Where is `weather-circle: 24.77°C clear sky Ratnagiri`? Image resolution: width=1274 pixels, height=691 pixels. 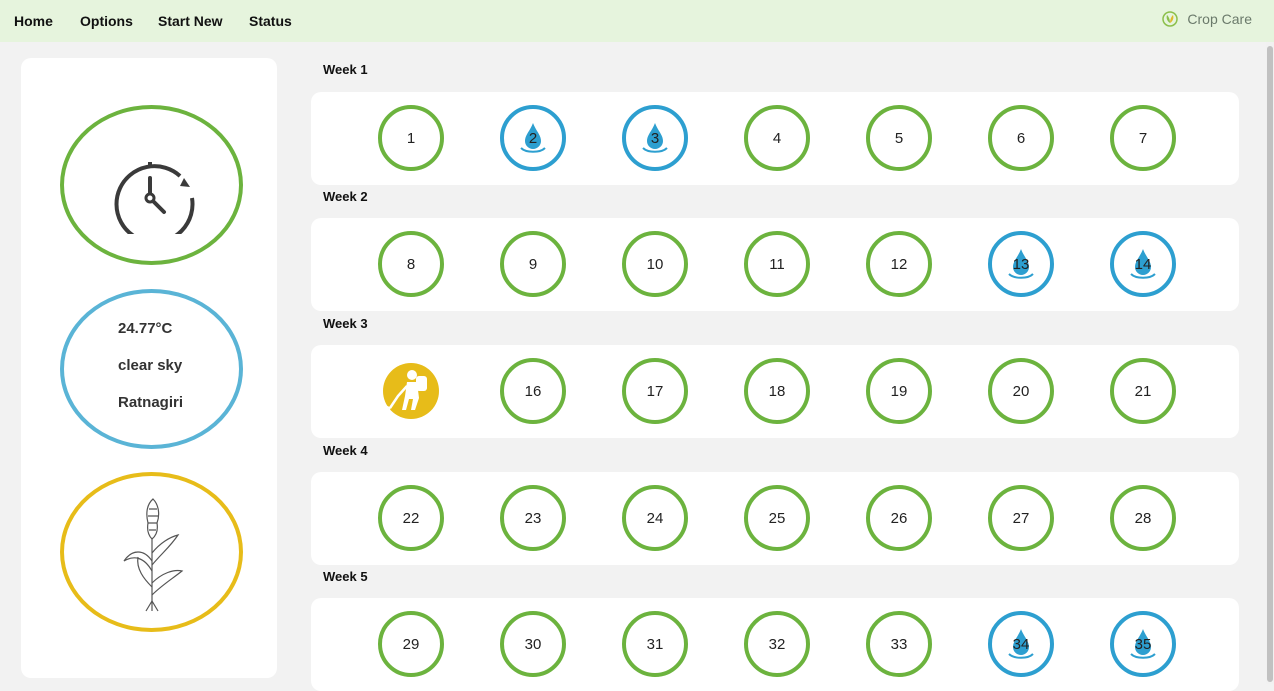
weather-circle: 24.77°C clear sky Ratnagiri is located at coordinates (151, 369).